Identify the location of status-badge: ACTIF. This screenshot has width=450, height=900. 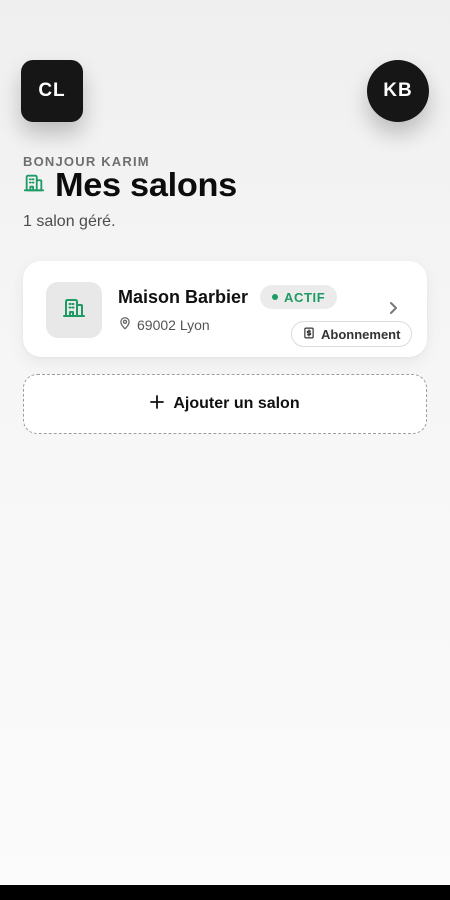
(299, 297).